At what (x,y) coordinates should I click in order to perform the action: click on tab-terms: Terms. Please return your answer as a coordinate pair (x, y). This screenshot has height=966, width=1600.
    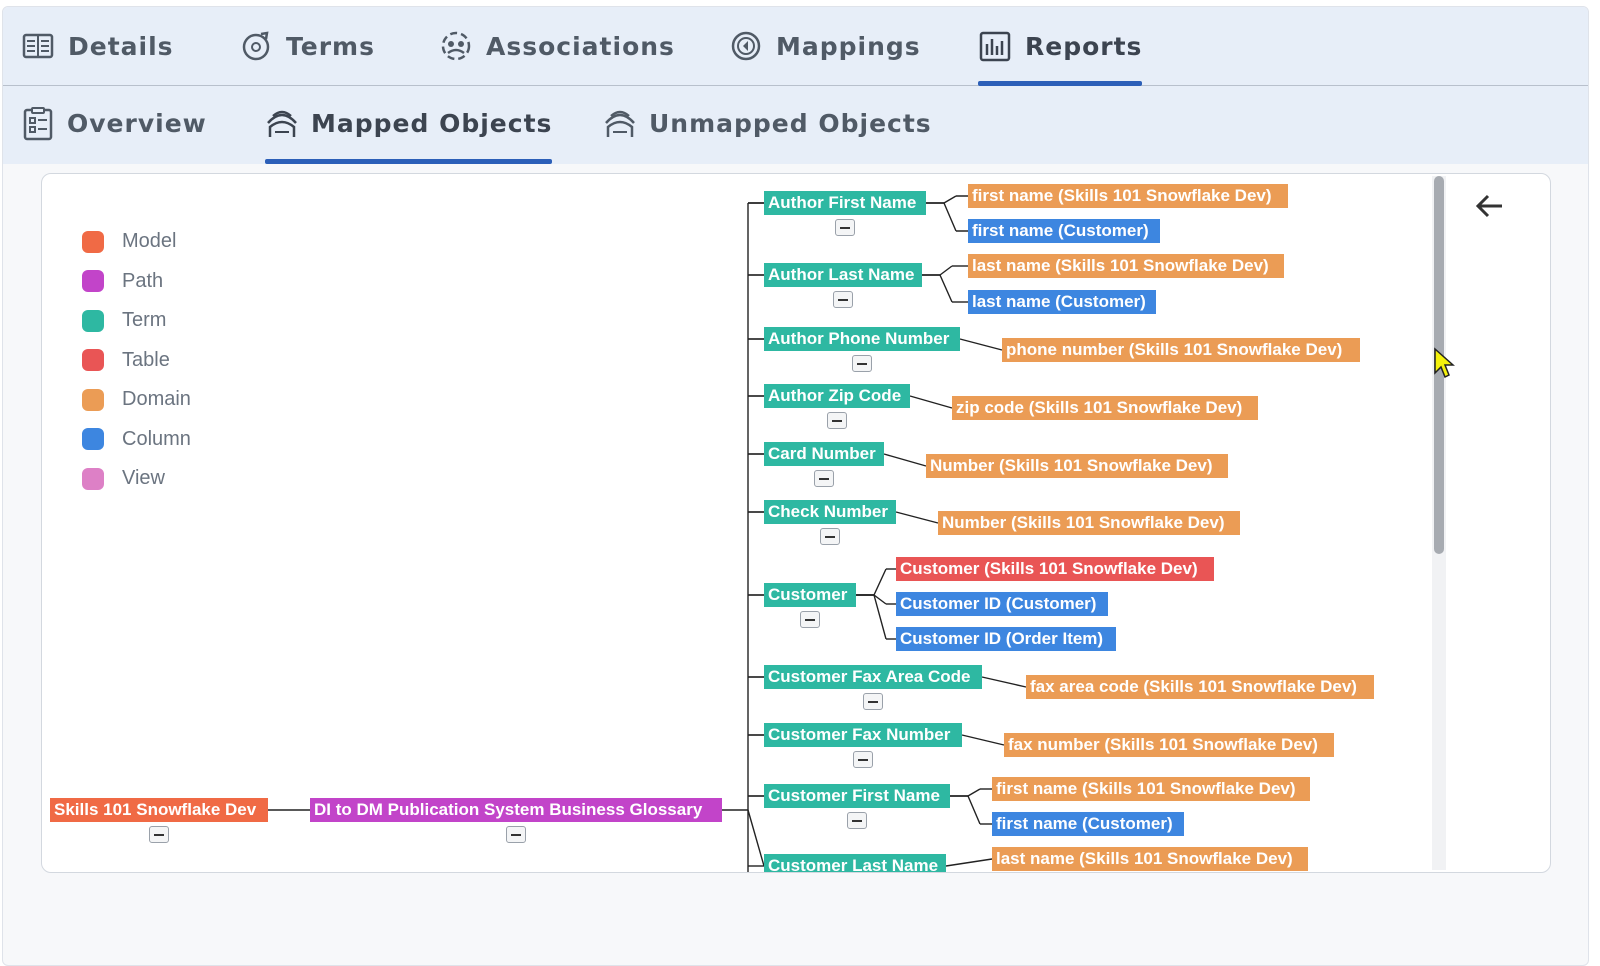
    Looking at the image, I should click on (307, 46).